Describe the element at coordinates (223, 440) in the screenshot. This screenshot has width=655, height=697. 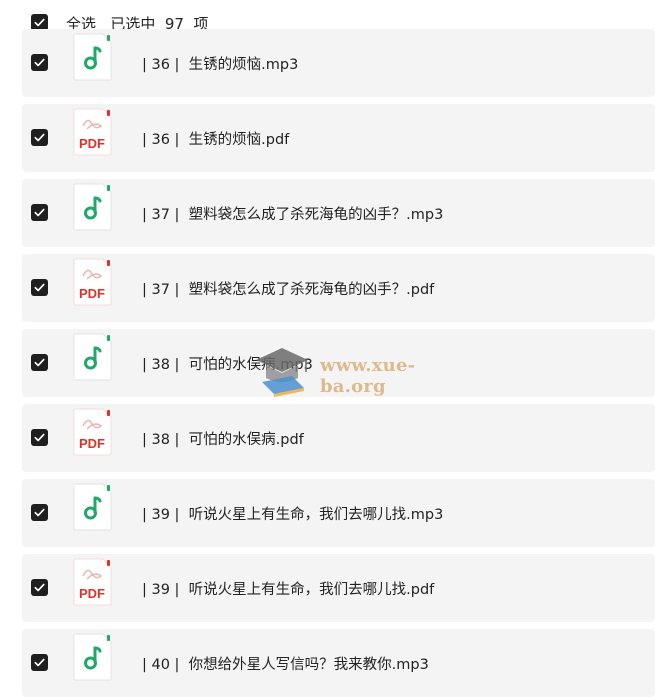
I see `file-name: | 38 | 可怕的水俣病.pdf` at that location.